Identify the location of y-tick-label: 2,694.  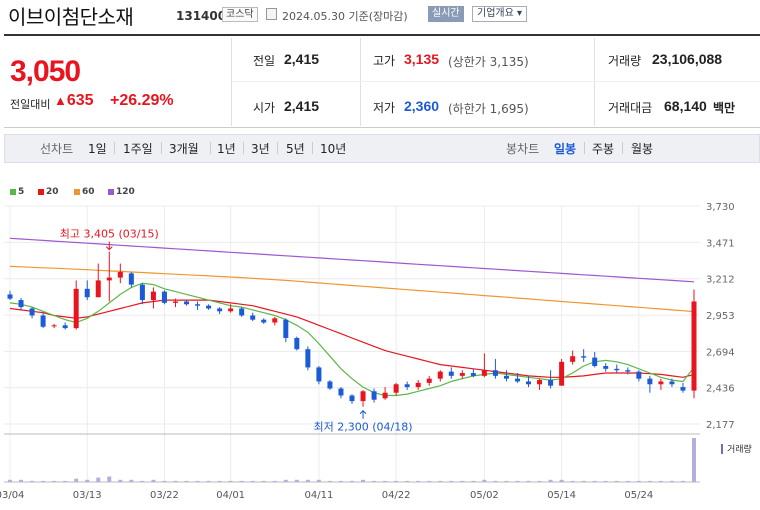
(720, 352).